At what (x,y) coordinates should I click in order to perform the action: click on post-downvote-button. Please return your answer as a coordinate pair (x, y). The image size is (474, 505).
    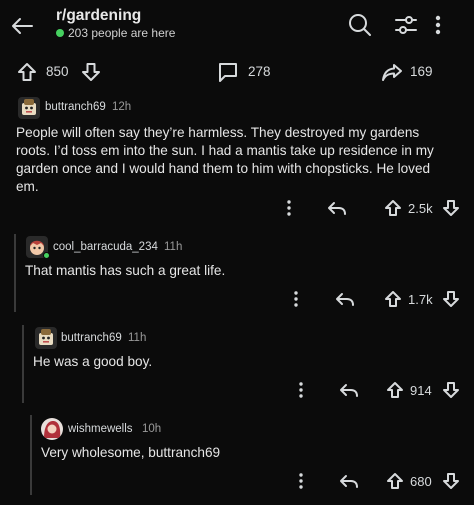
    Looking at the image, I should click on (91, 72).